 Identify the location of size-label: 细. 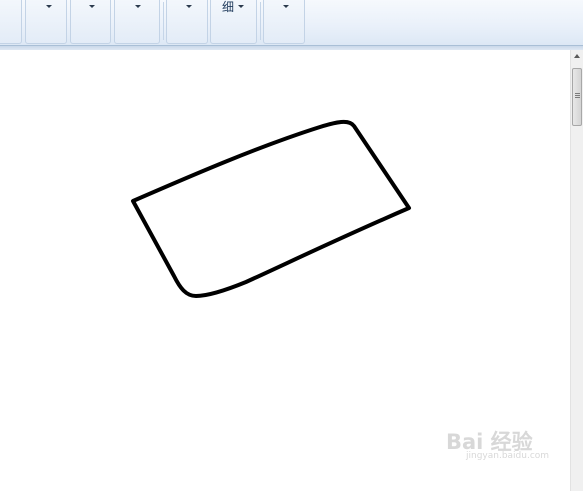
(228, 7).